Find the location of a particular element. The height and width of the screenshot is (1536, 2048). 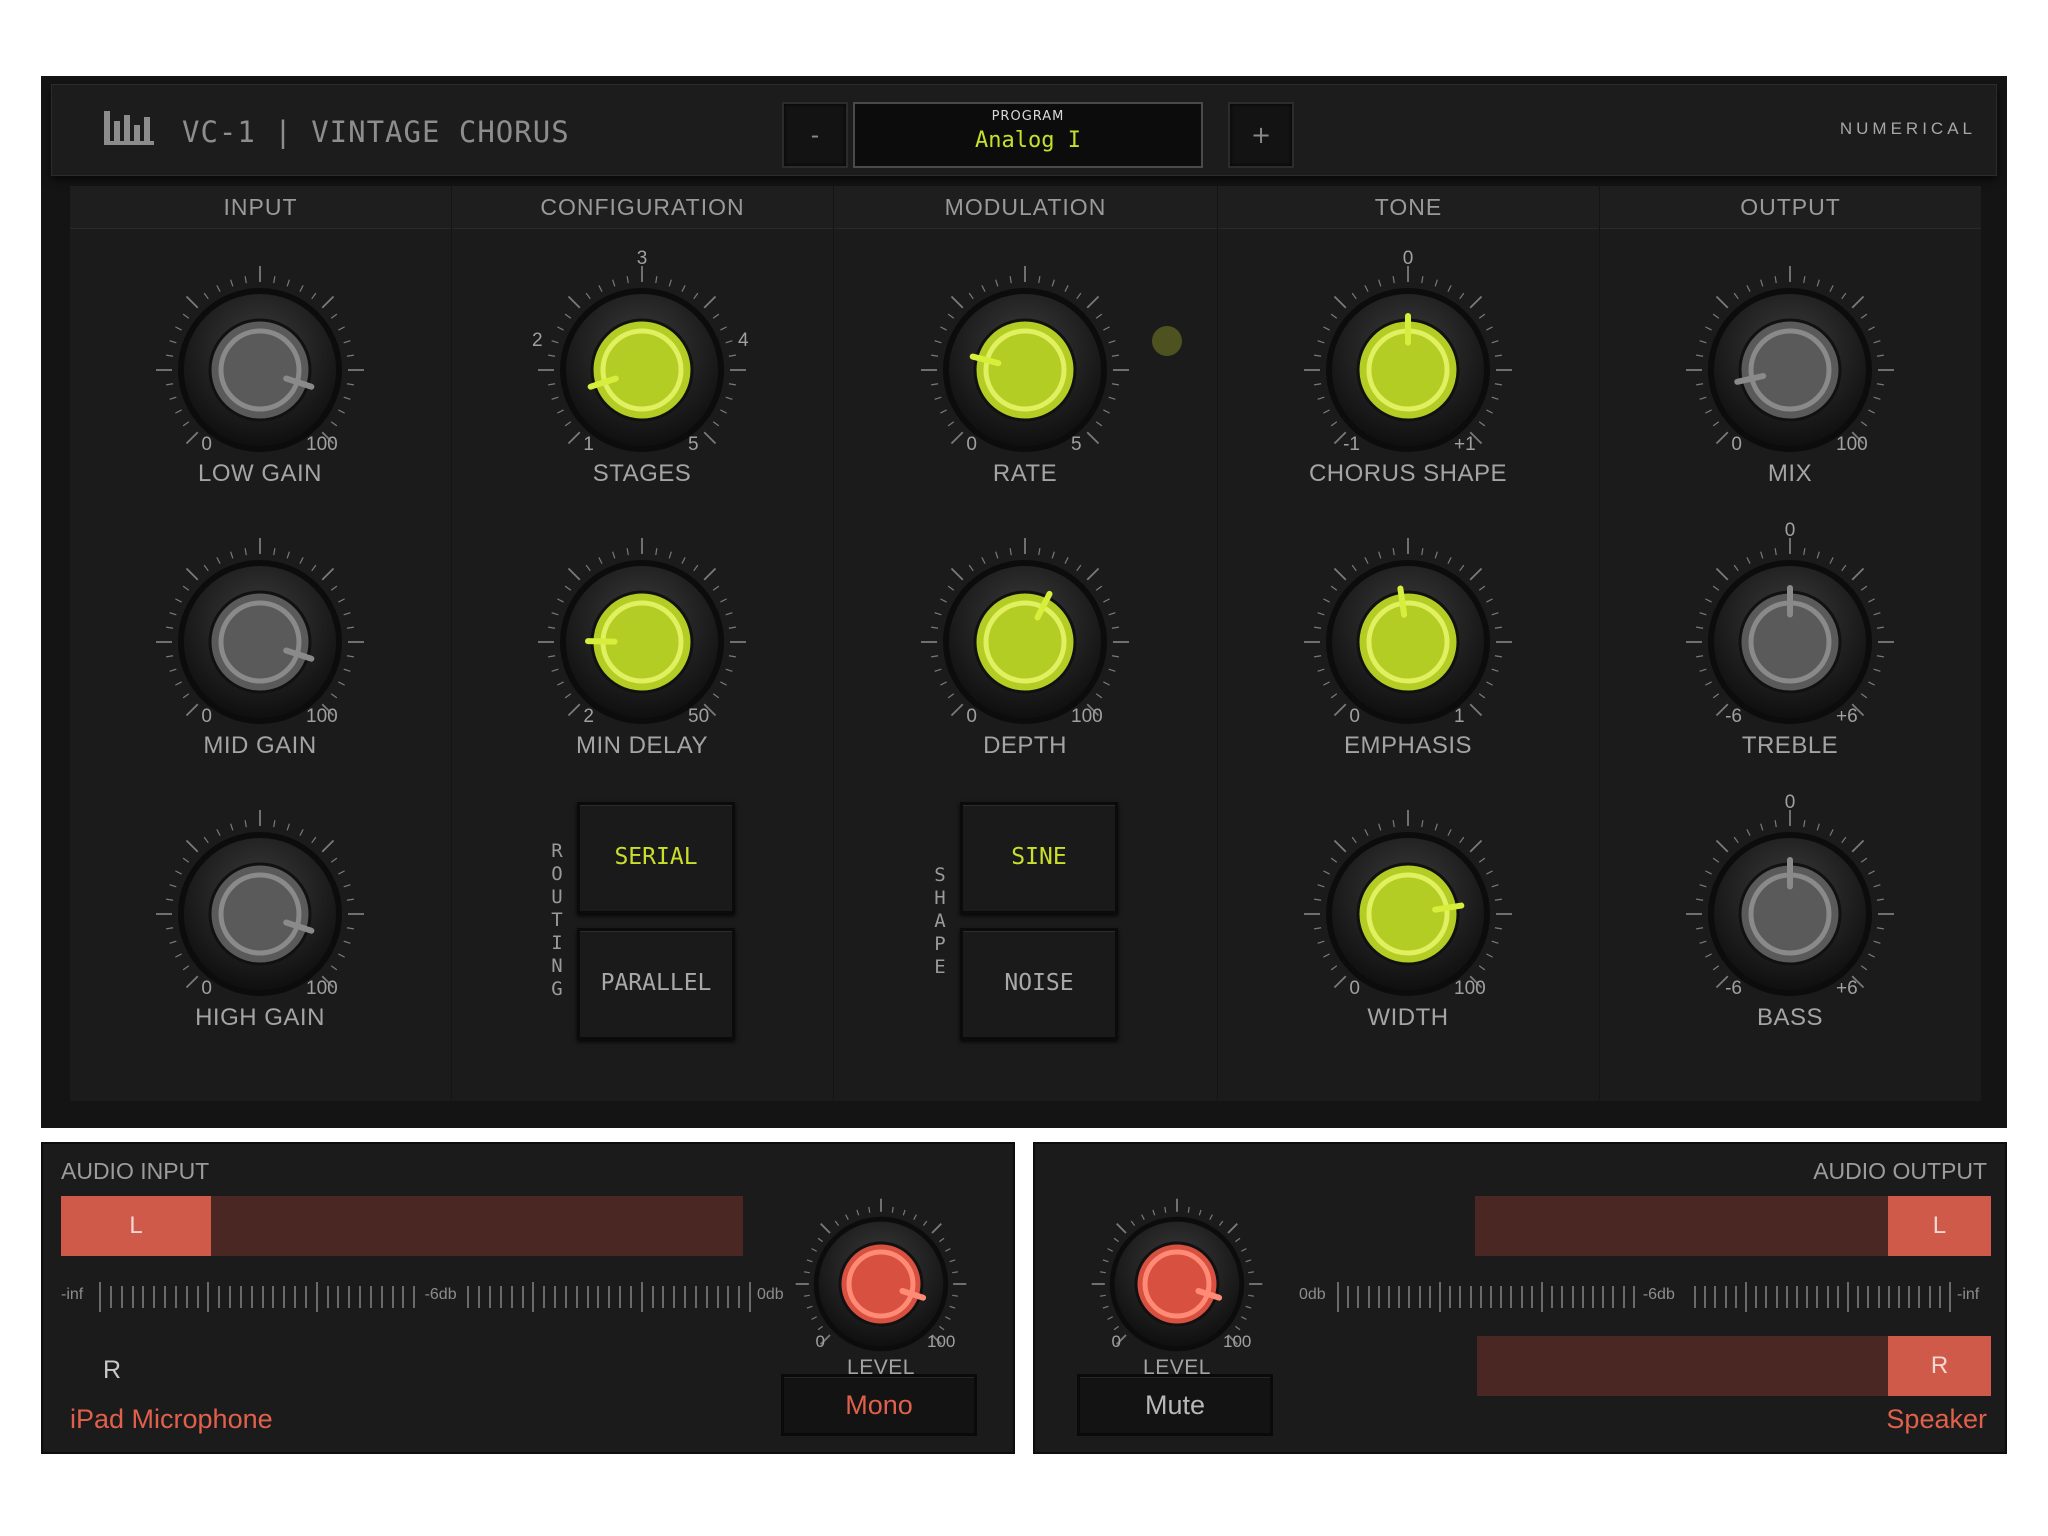

rate-knob: RATE 0 5 is located at coordinates (1025, 376).